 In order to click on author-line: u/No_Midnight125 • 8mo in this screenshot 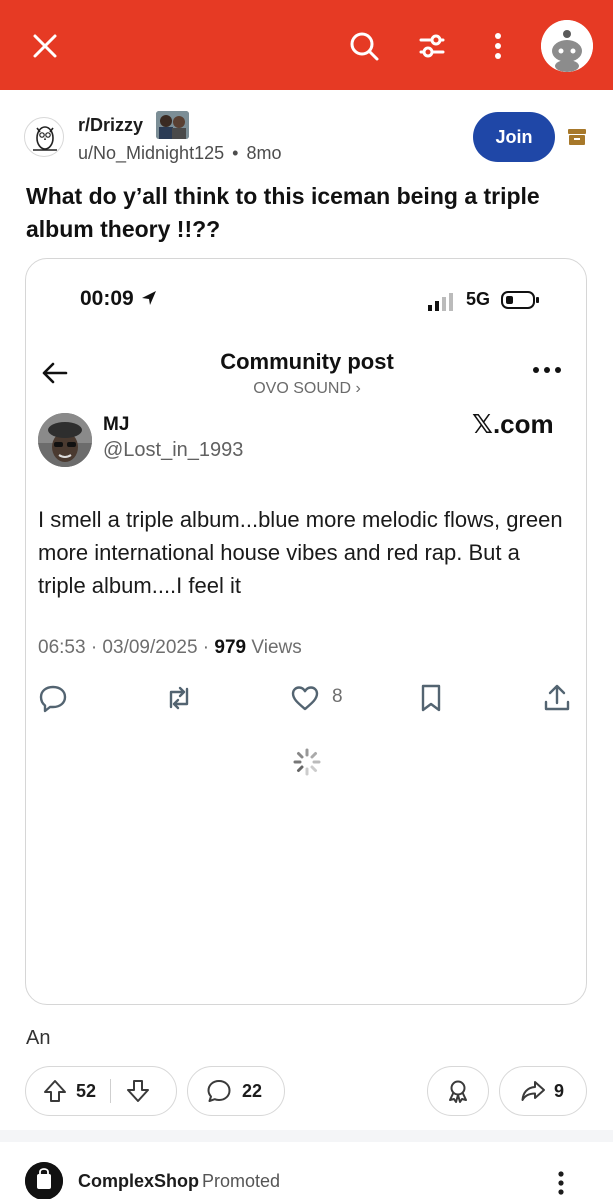, I will do `click(179, 153)`.